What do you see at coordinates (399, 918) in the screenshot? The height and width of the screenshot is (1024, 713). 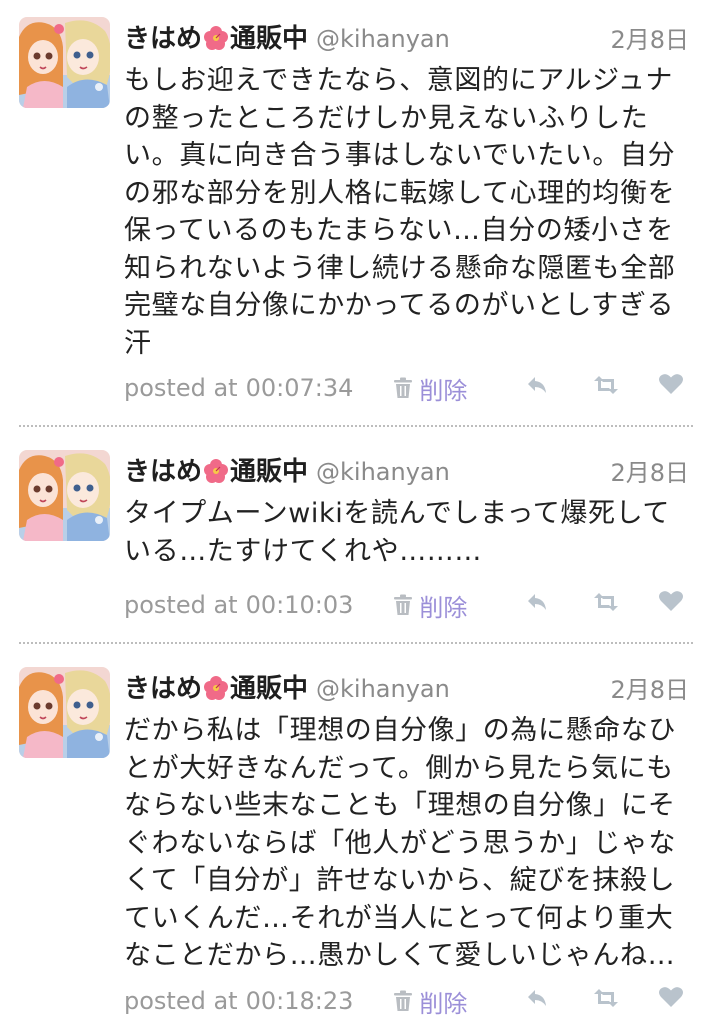 I see `tweet-text-line: ていくんだ…それが当人にとって何より重大` at bounding box center [399, 918].